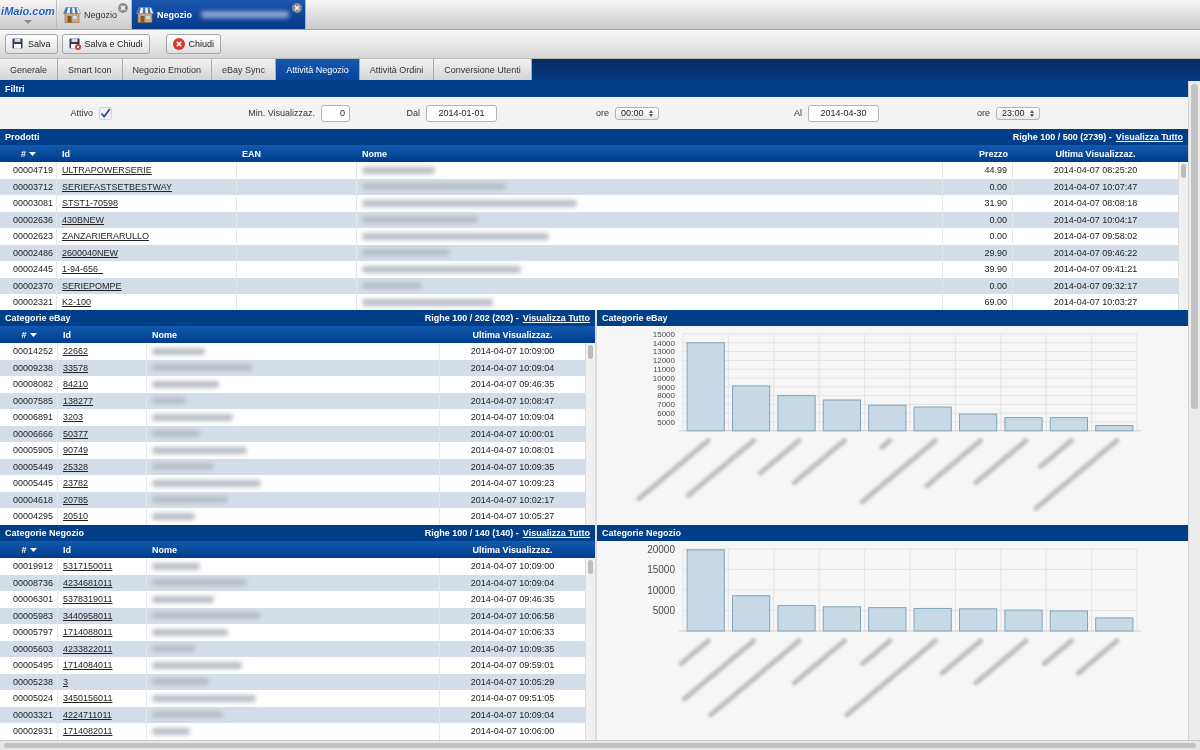 This screenshot has width=1200, height=750. I want to click on logo: iMaio.com, so click(28, 11).